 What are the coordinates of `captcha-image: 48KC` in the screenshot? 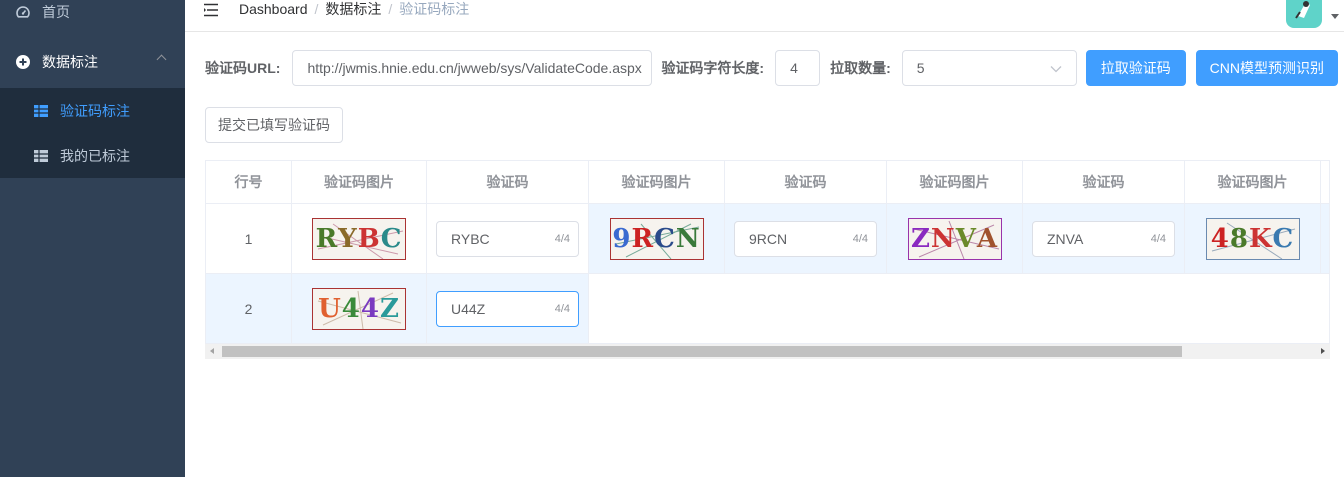 It's located at (1252, 238).